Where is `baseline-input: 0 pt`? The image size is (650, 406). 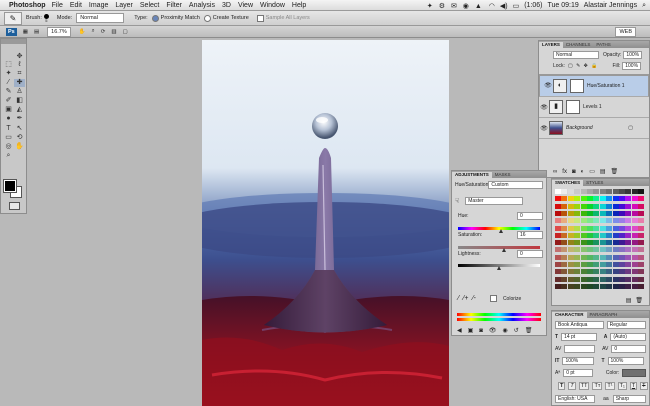 baseline-input: 0 pt is located at coordinates (578, 373).